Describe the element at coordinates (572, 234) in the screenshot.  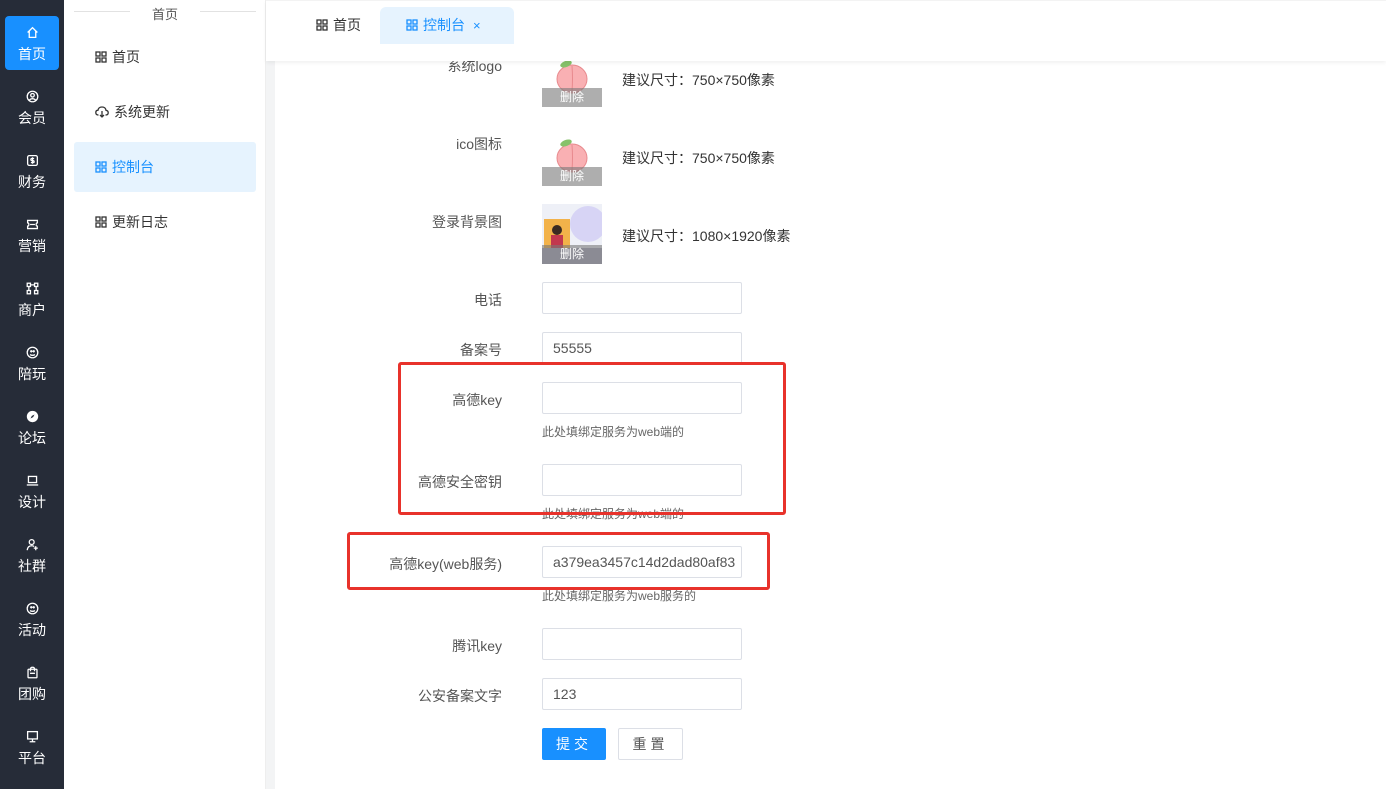
I see `login-bg-thumbnail: 删除` at that location.